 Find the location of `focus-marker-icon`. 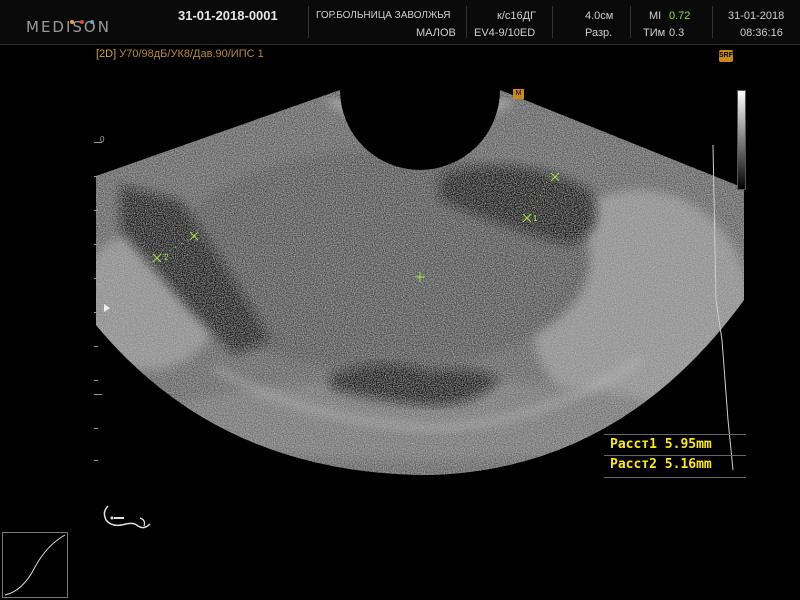

focus-marker-icon is located at coordinates (107, 308).